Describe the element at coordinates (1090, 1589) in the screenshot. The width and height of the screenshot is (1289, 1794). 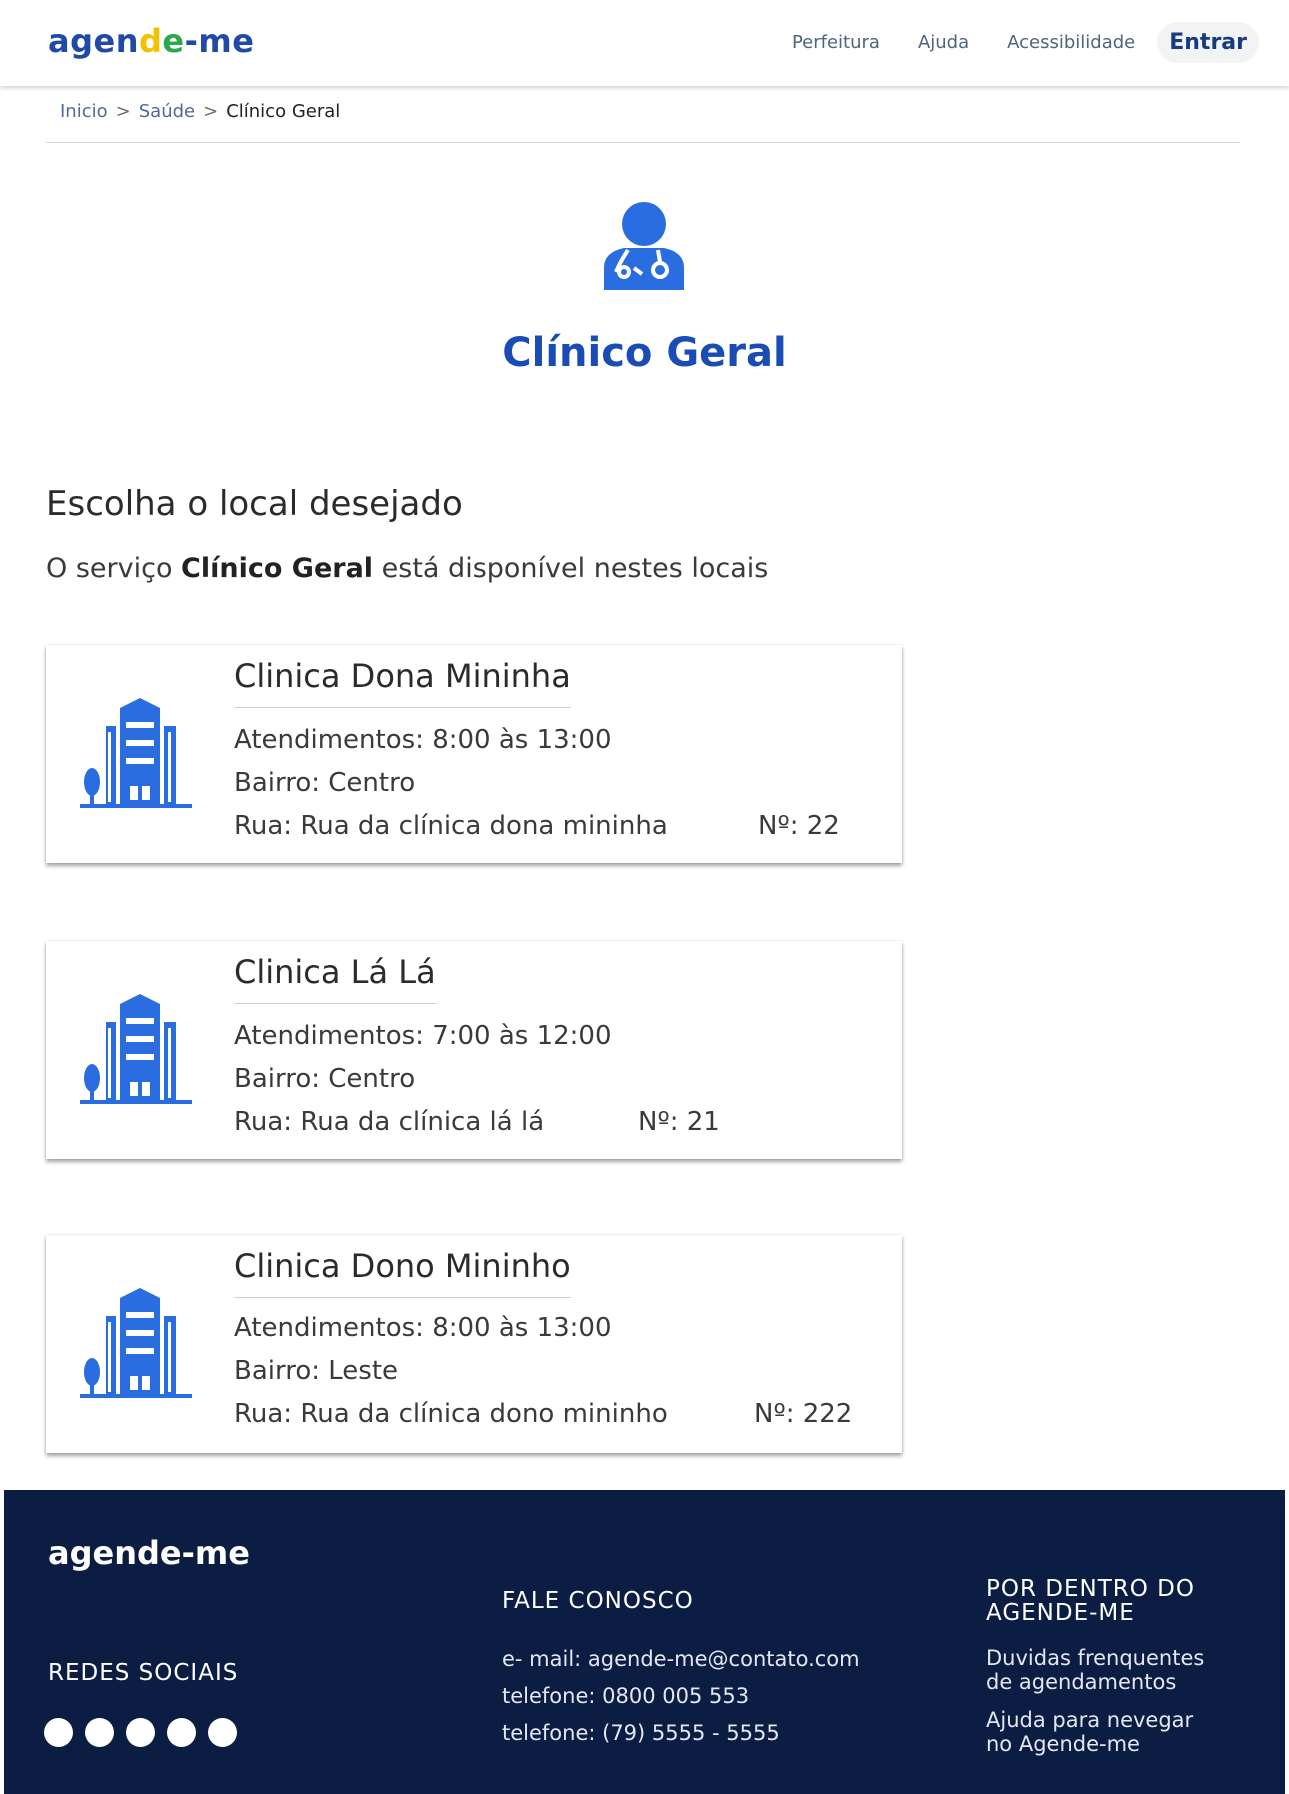
I see `about-title: POR DENTRO DO` at that location.